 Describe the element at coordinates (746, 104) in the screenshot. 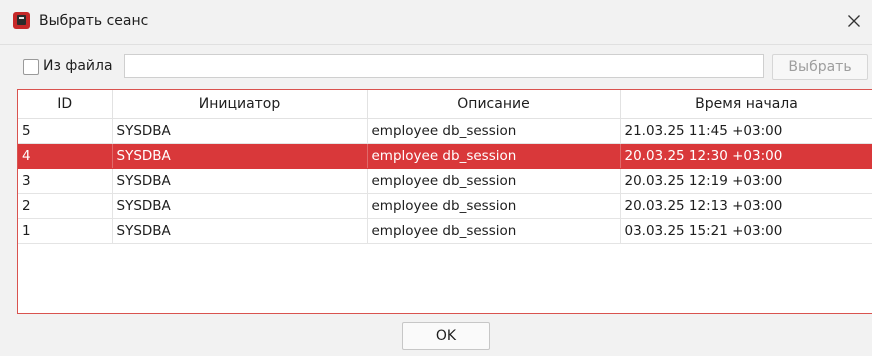

I see `column-header-start-time: Время начала` at that location.